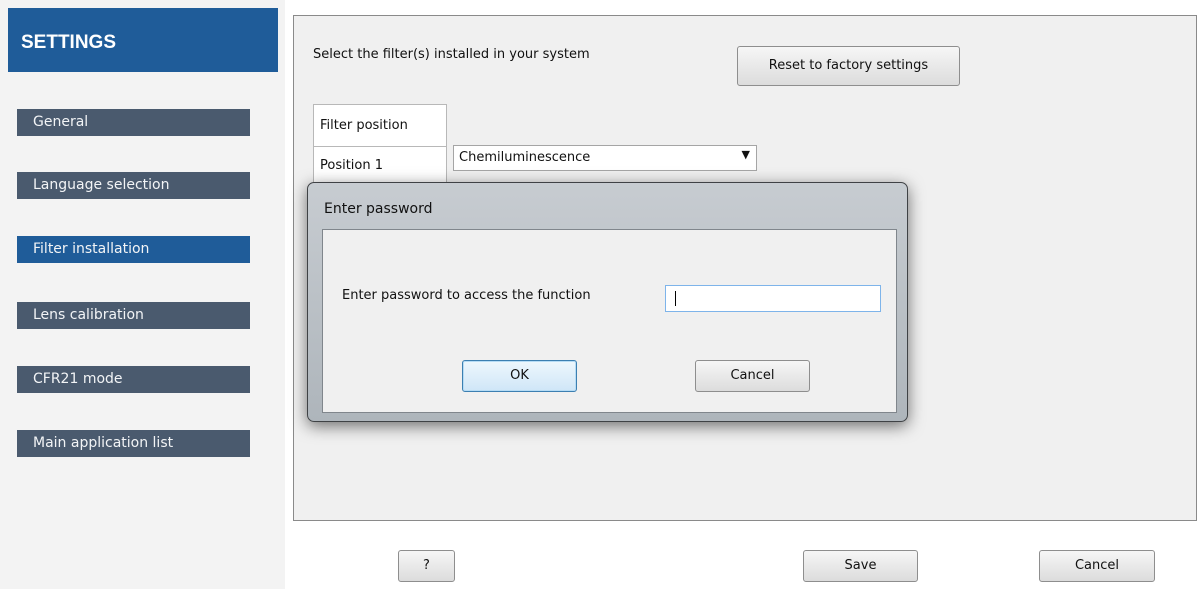  I want to click on ok-button: OK, so click(519, 376).